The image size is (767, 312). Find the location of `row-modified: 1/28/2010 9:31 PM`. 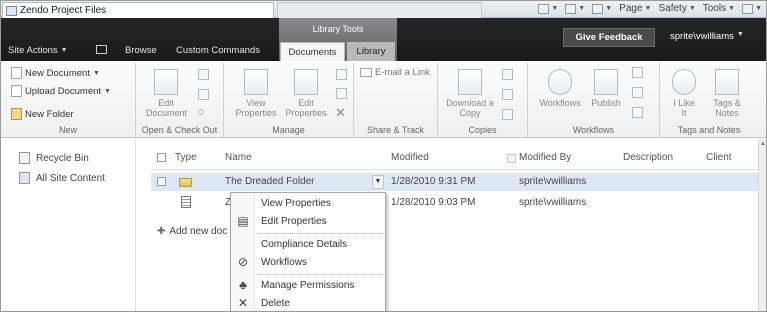

row-modified: 1/28/2010 9:31 PM is located at coordinates (433, 181).